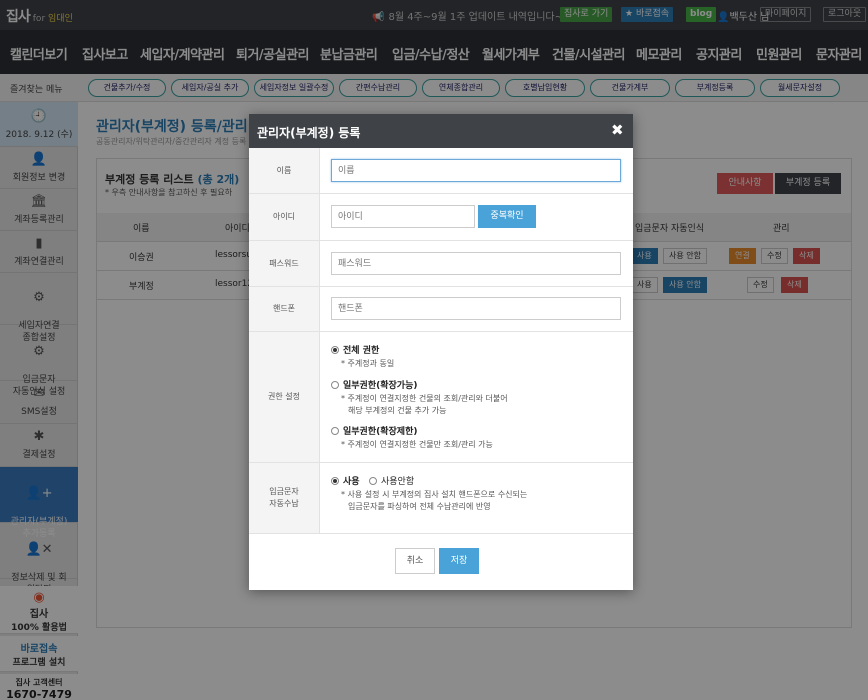 The width and height of the screenshot is (868, 700). What do you see at coordinates (476, 263) in the screenshot?
I see `password-input` at bounding box center [476, 263].